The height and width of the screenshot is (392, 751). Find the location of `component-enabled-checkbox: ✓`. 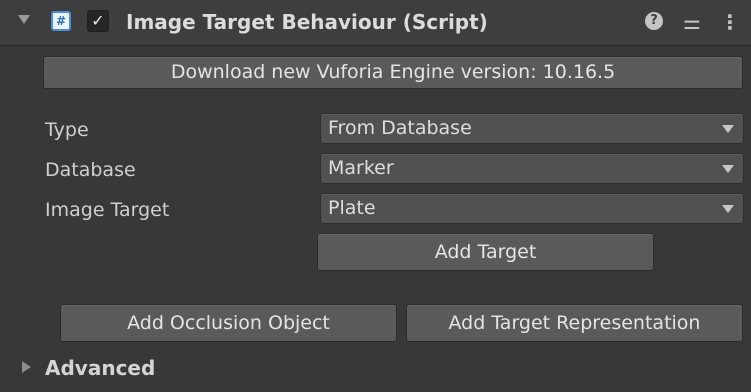

component-enabled-checkbox: ✓ is located at coordinates (98, 21).